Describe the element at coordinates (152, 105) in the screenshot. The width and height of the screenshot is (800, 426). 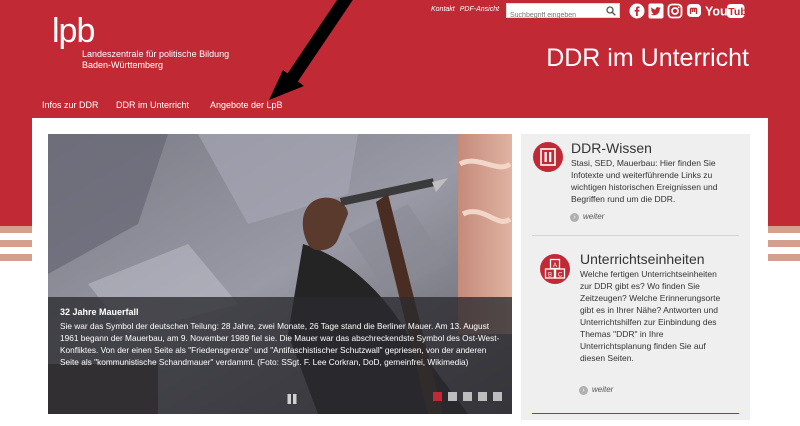
I see `nav-ddr-im-unterricht: DDR im Unterricht` at that location.